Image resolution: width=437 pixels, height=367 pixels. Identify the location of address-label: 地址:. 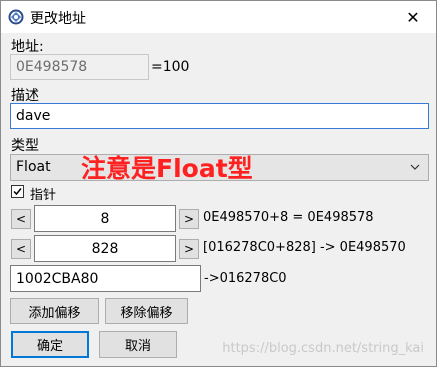
(27, 47).